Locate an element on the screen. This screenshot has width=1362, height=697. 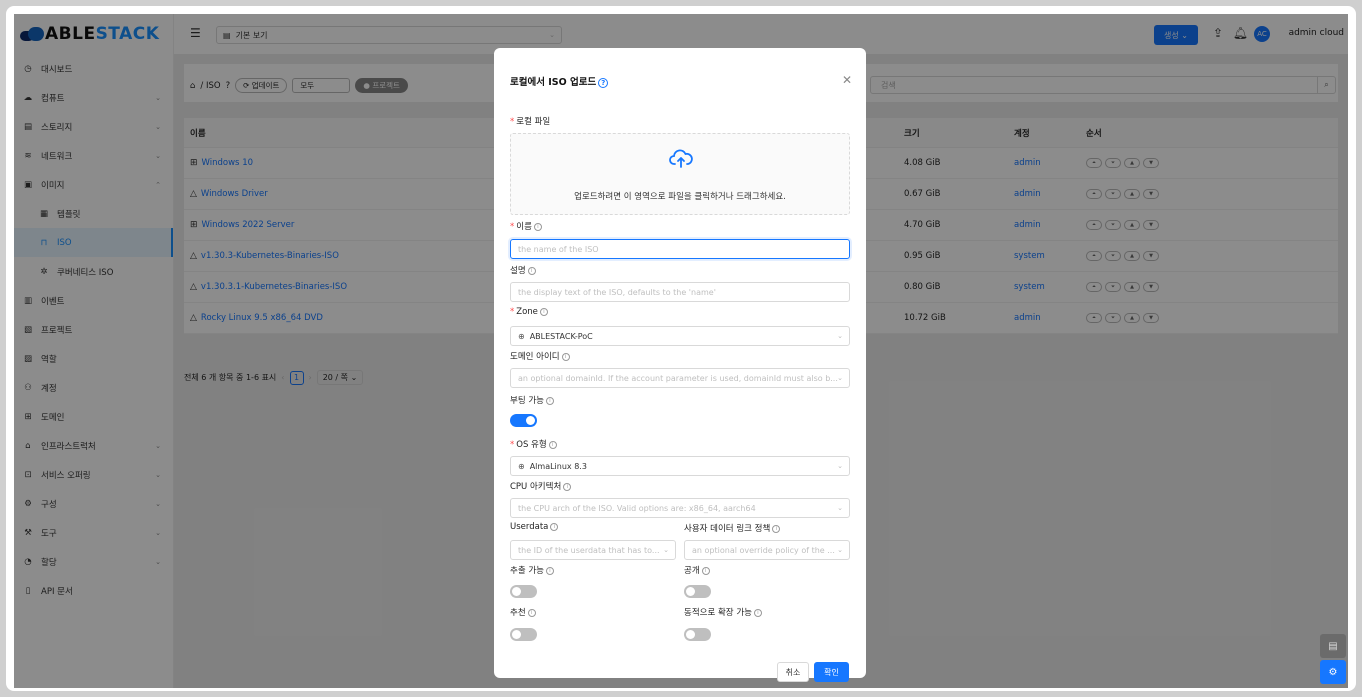
dynamic-scale-toggle is located at coordinates (697, 634).